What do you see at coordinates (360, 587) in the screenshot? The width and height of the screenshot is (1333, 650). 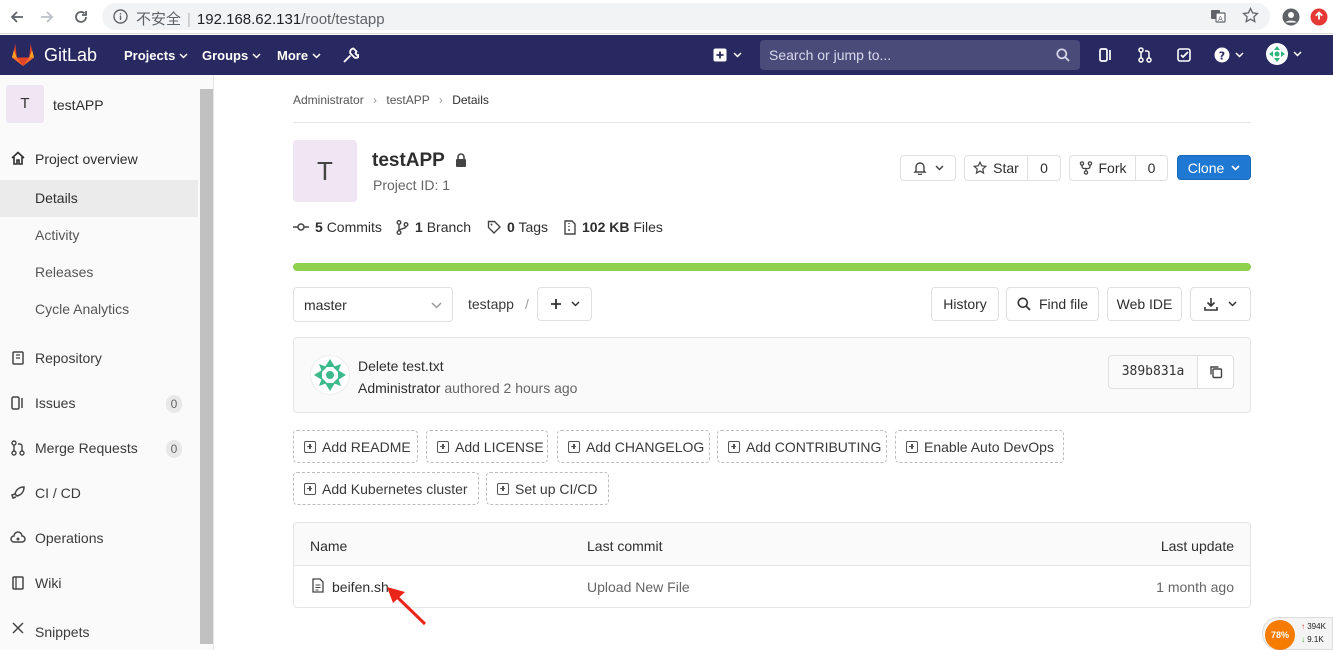 I see `file-name-link: beifen.sh` at bounding box center [360, 587].